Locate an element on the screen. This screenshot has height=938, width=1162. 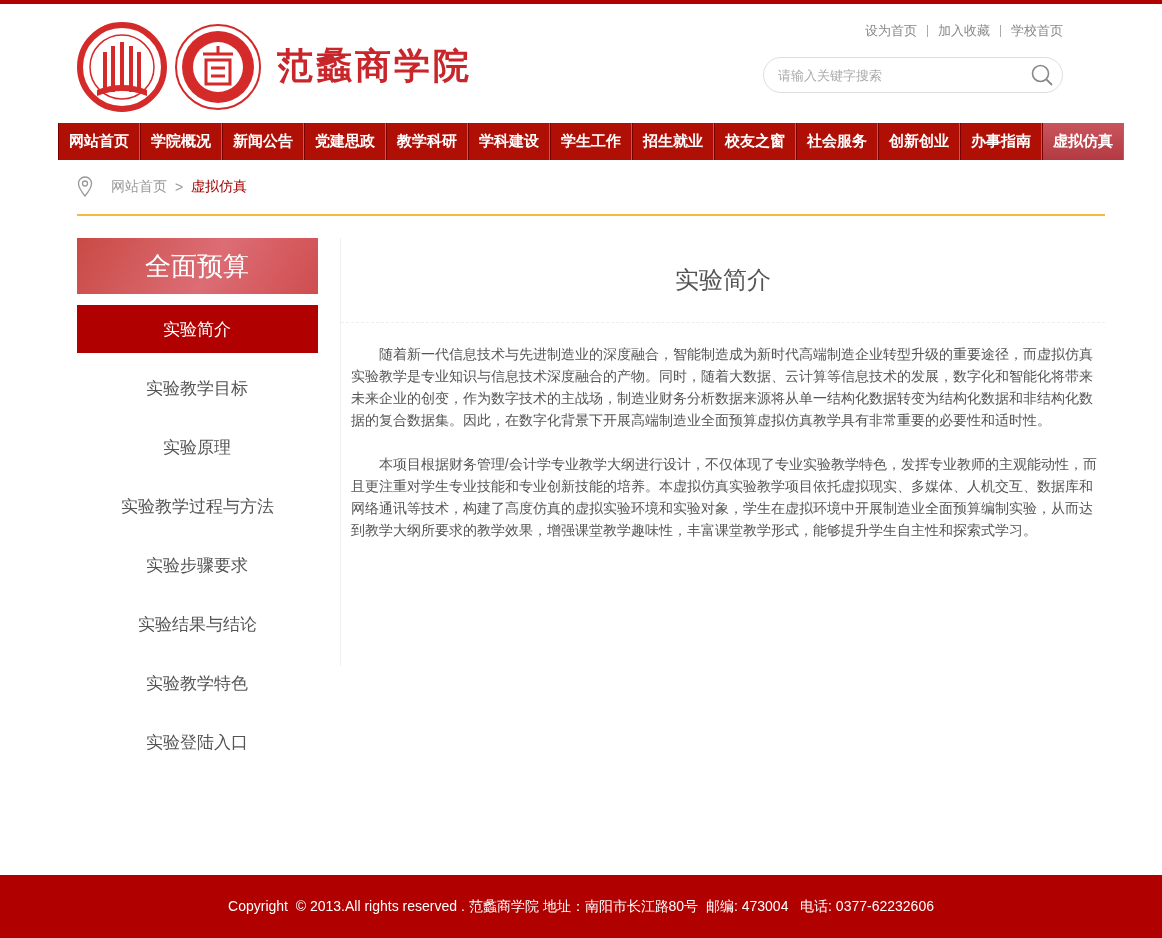
sidebar-item: 实验登陆入口 is located at coordinates (197, 742).